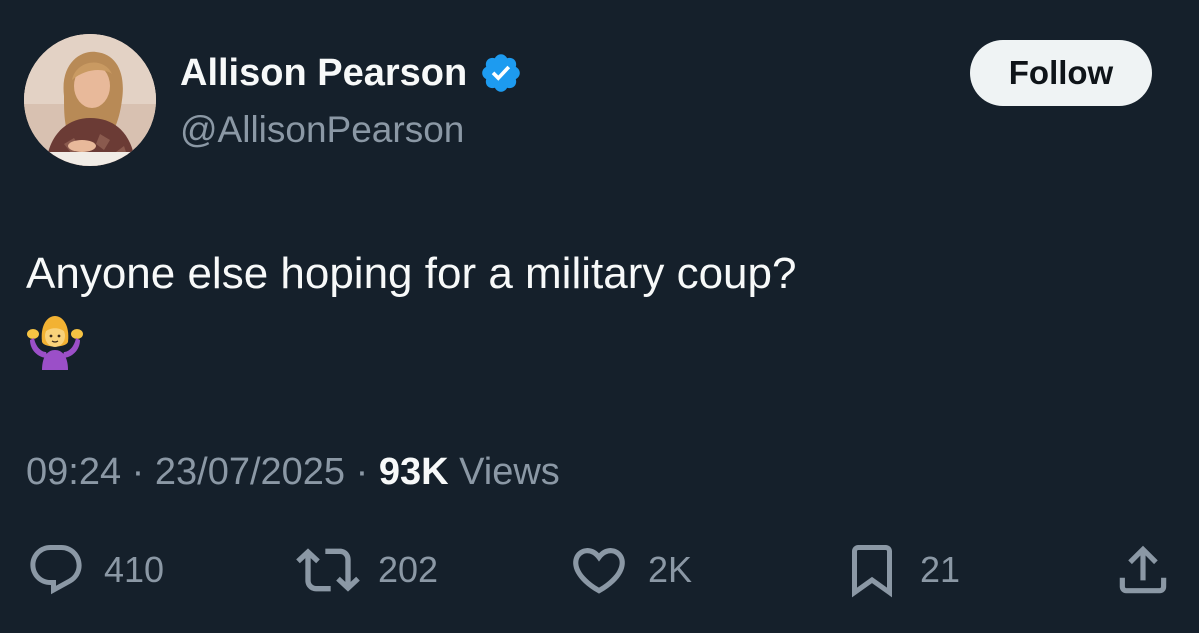  Describe the element at coordinates (322, 130) in the screenshot. I see `author-handle: @AllisonPearson` at that location.